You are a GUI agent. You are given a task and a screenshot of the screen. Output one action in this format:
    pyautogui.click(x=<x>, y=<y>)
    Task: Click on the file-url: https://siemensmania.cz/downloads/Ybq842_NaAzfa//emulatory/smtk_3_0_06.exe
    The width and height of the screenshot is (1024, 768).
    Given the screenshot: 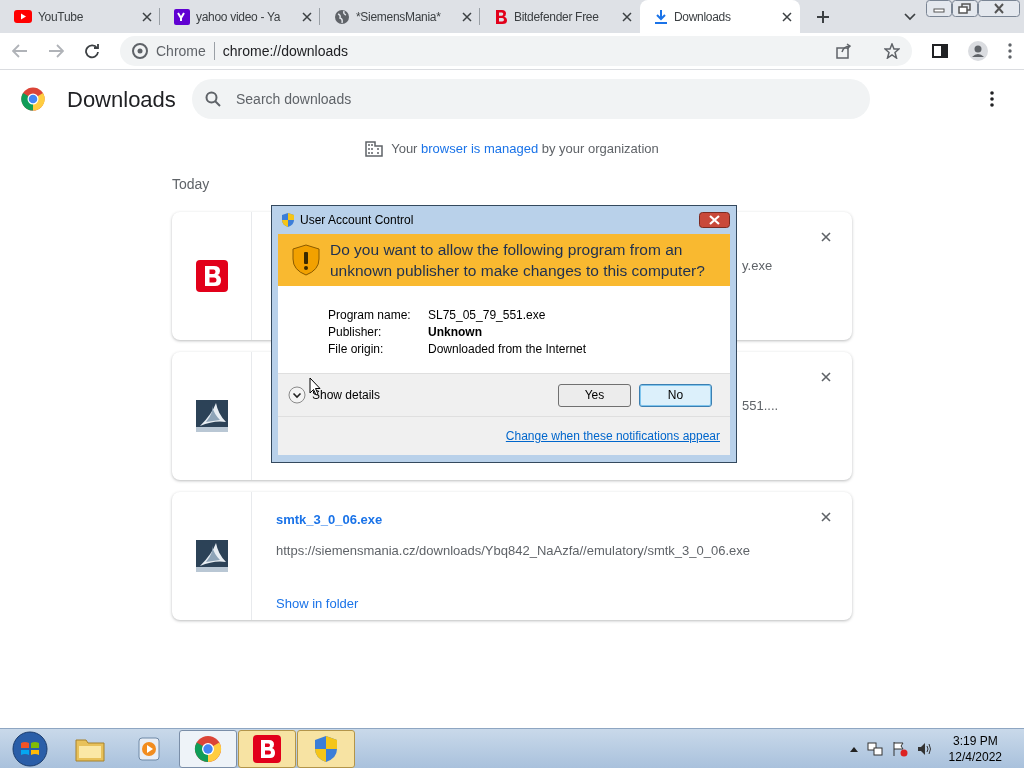 What is the action you would take?
    pyautogui.click(x=513, y=551)
    